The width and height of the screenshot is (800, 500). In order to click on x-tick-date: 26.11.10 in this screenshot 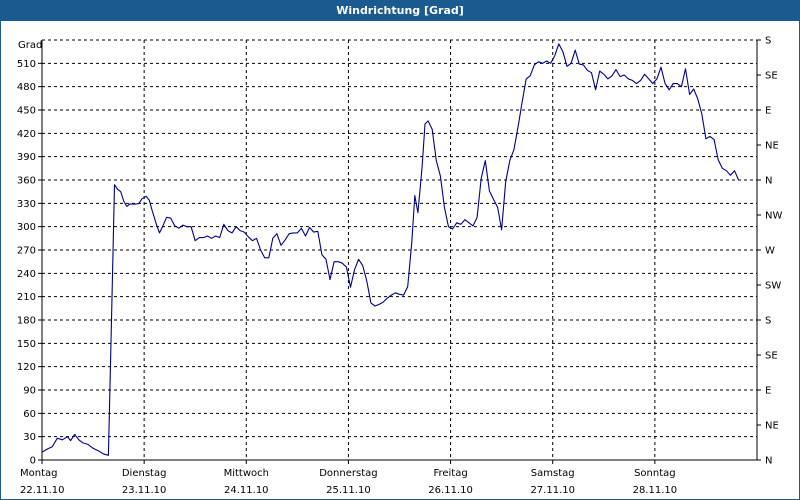, I will do `click(450, 490)`.